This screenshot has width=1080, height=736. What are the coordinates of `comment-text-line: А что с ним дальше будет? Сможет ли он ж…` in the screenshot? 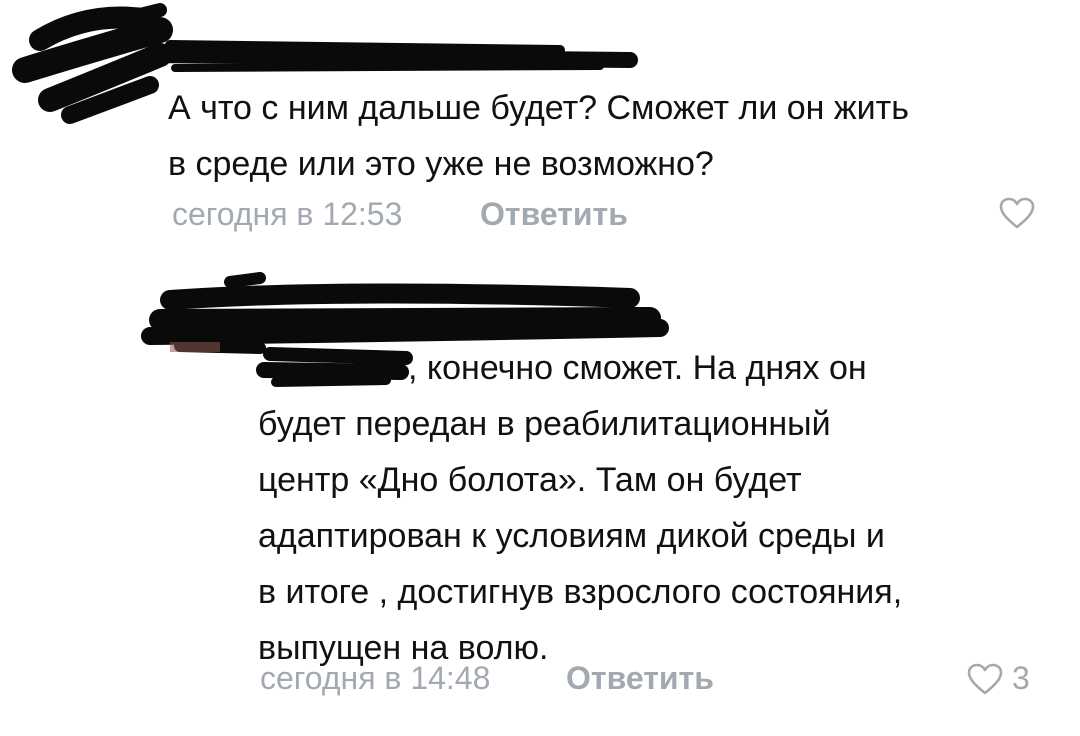 It's located at (538, 108).